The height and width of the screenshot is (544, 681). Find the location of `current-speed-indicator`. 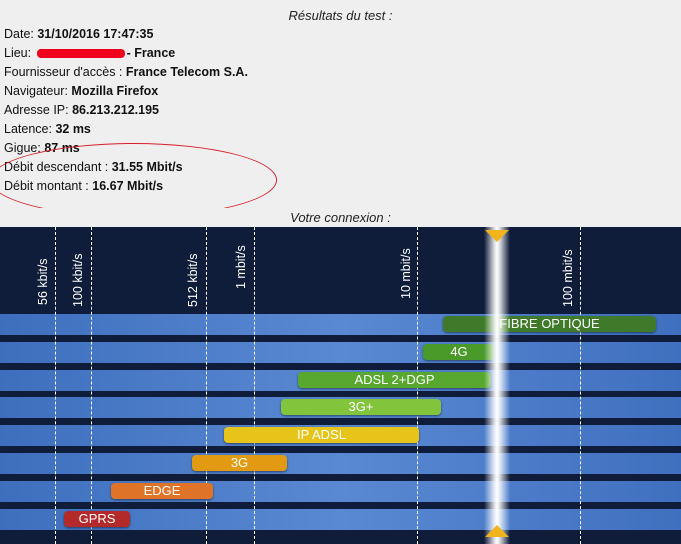

current-speed-indicator is located at coordinates (497, 385).